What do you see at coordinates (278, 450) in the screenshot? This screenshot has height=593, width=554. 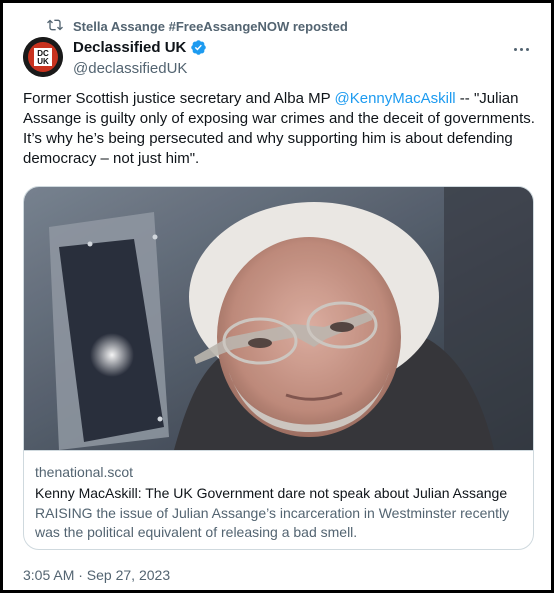 I see `card-divider` at bounding box center [278, 450].